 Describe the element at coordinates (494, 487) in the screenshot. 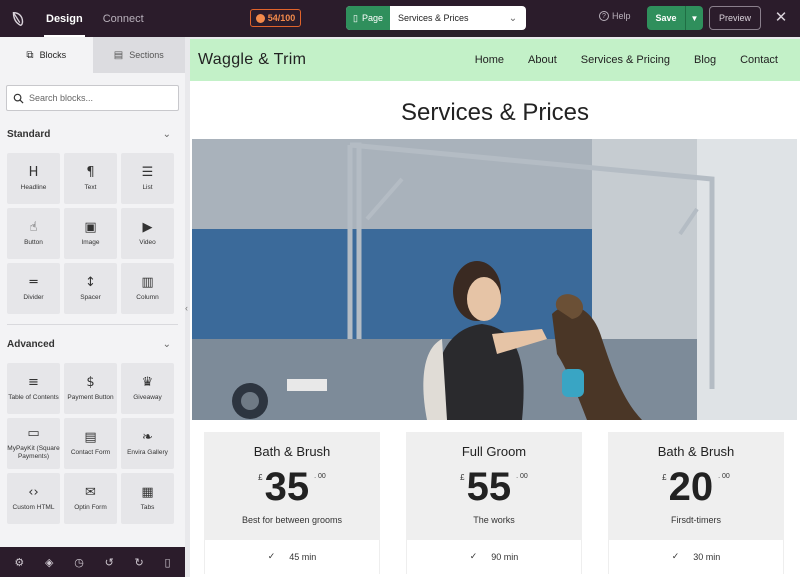

I see `card-price: £55 . 00` at that location.